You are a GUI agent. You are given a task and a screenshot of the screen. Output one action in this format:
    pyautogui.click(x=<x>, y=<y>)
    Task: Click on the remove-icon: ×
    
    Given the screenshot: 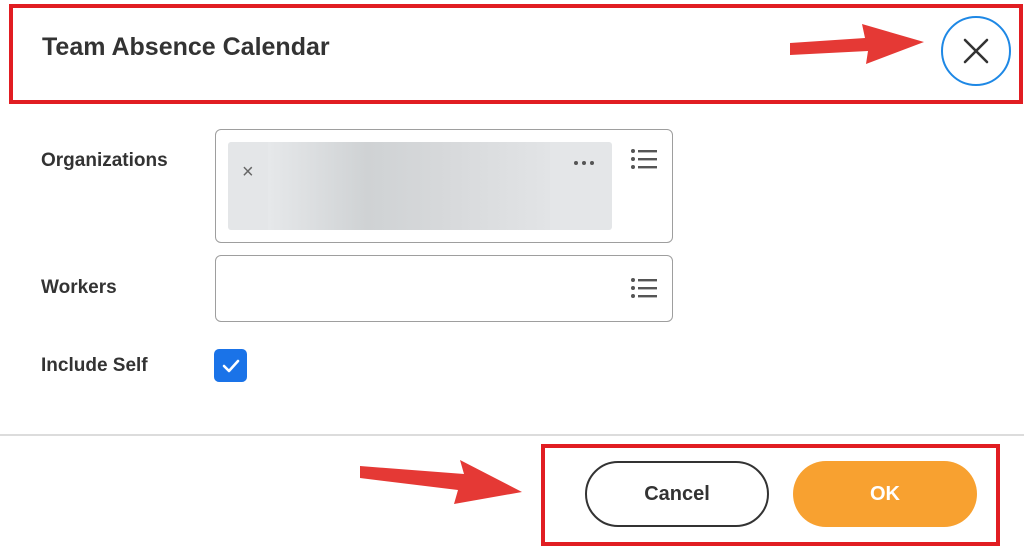 What is the action you would take?
    pyautogui.click(x=248, y=172)
    